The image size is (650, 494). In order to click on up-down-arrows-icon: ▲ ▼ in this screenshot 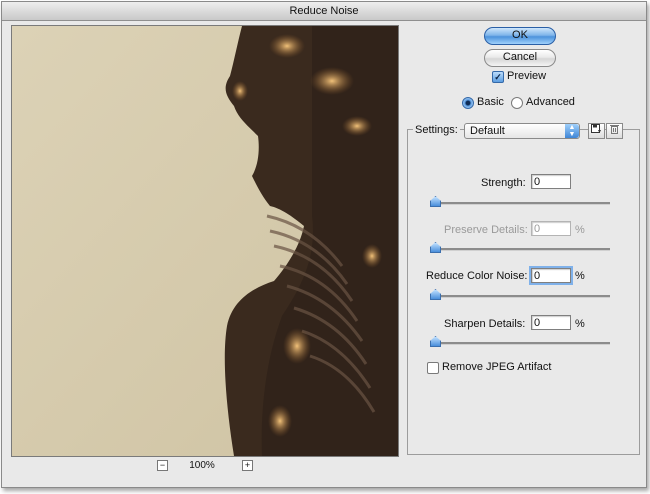, I will do `click(572, 131)`.